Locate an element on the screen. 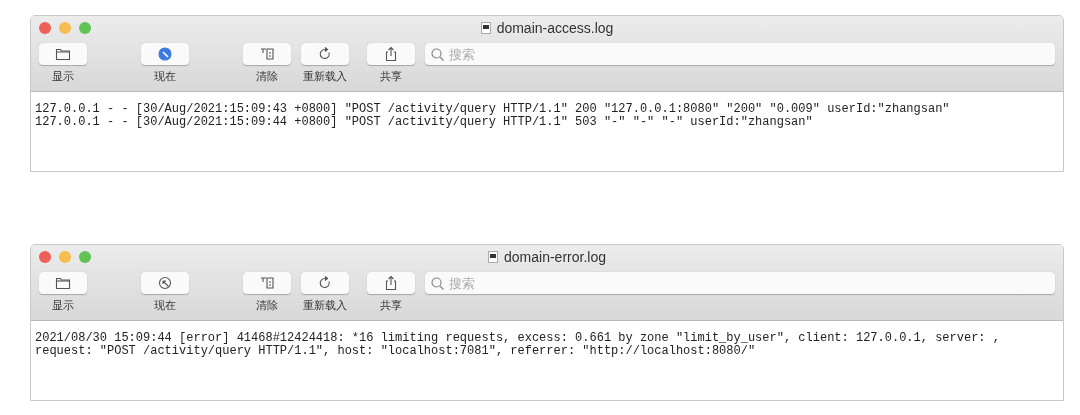 This screenshot has width=1080, height=415. log-line: 127.0.0.1 - - [30/Aug/2021:15:09:44 +0800] "POST /activity/query HTTP/1.1" 503 "-" "-" "-" userId:"zhangsan" is located at coordinates (424, 122).